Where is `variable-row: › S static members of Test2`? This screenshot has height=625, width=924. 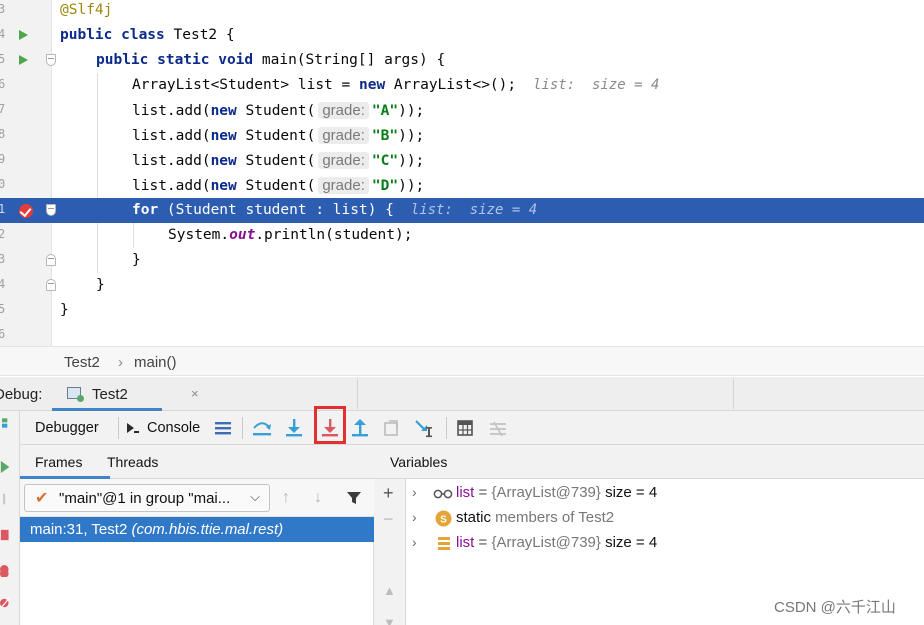
variable-row: › S static members of Test2 is located at coordinates (665, 518).